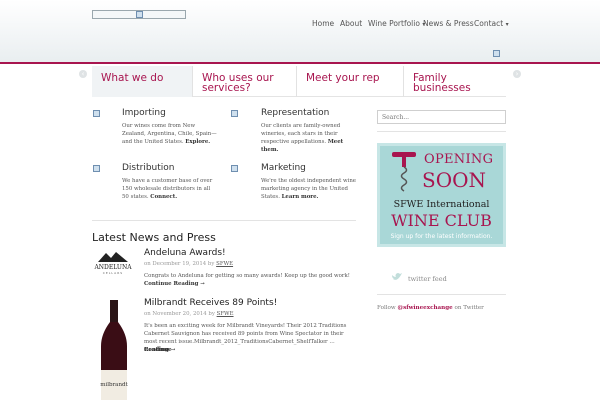  I want to click on service-title-marketing: Marketing, so click(283, 168).